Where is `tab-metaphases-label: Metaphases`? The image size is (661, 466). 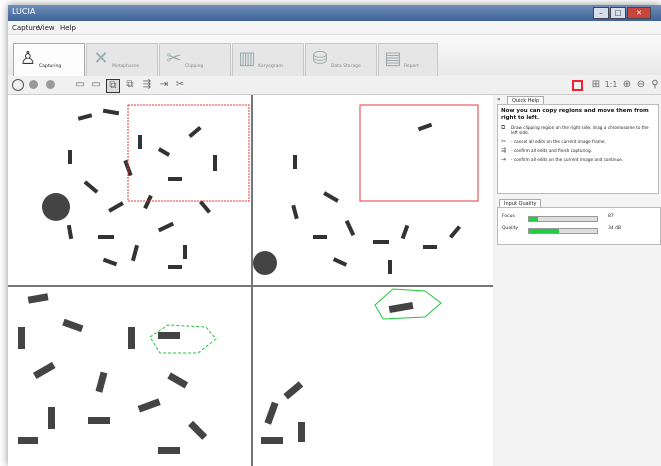
tab-metaphases-label: Metaphases is located at coordinates (126, 66).